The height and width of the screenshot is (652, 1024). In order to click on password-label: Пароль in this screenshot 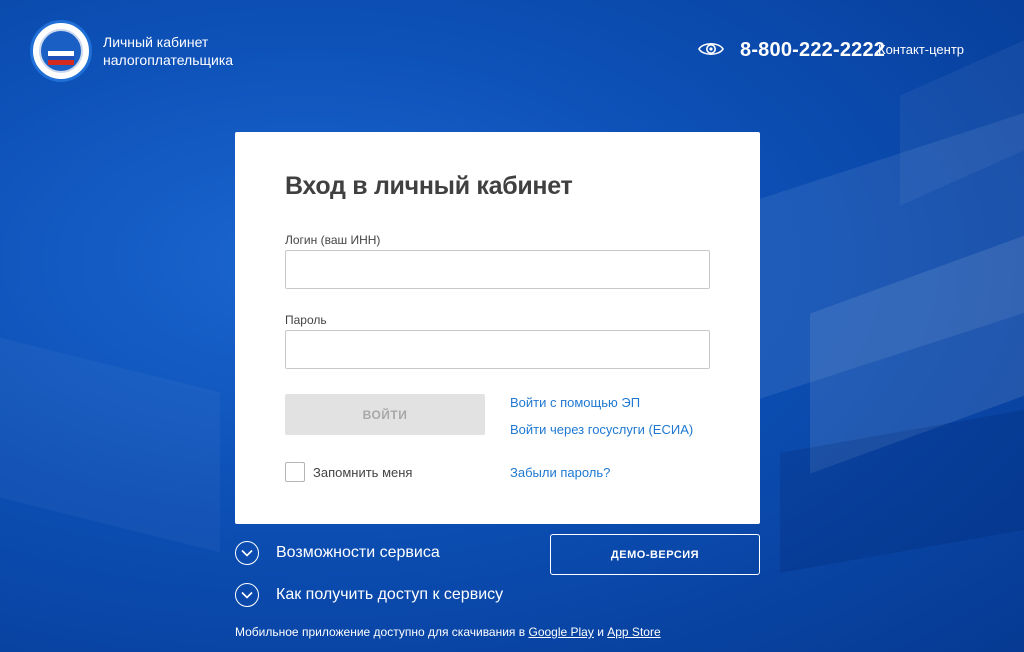, I will do `click(306, 320)`.